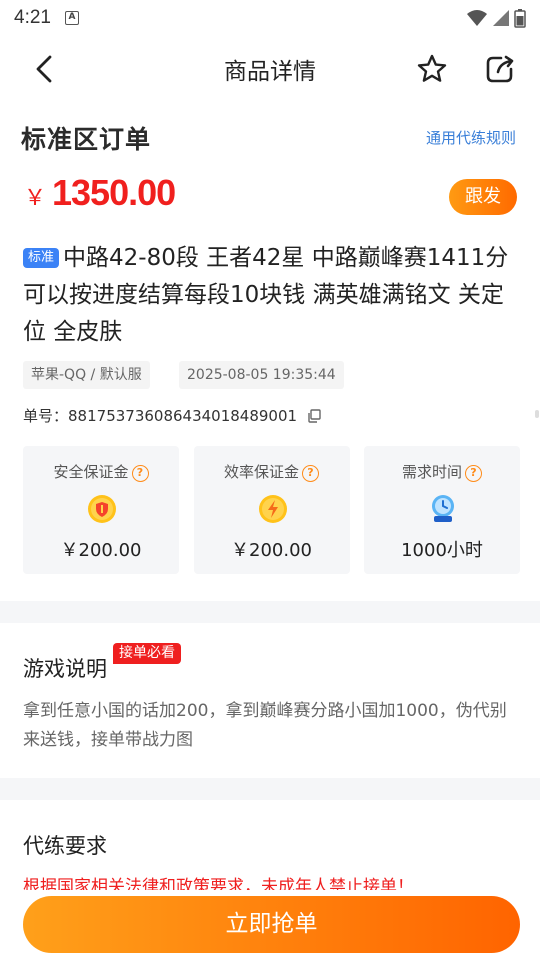 The width and height of the screenshot is (540, 960). Describe the element at coordinates (183, 415) in the screenshot. I see `order-number: 881753736086434018489001` at that location.